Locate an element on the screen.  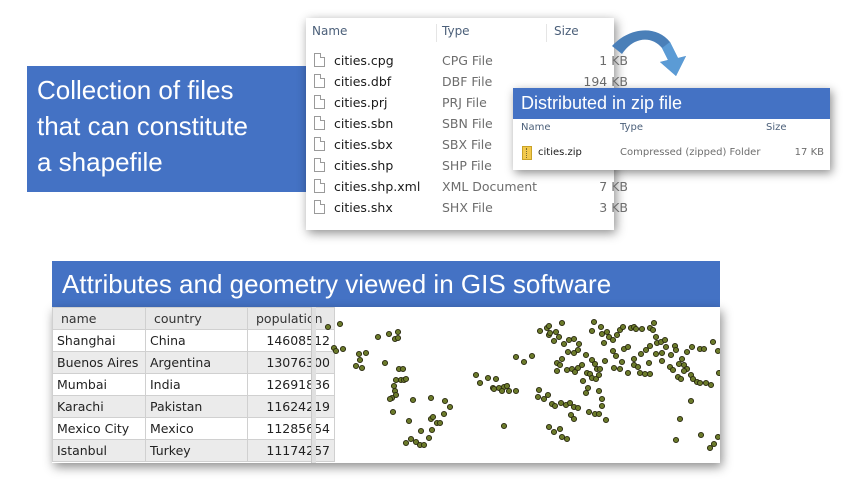
column-divider is located at coordinates (436, 33).